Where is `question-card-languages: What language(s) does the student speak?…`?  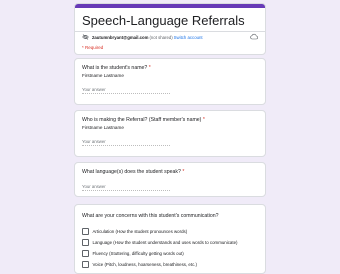 question-card-languages: What language(s) does the student speak?… is located at coordinates (170, 179).